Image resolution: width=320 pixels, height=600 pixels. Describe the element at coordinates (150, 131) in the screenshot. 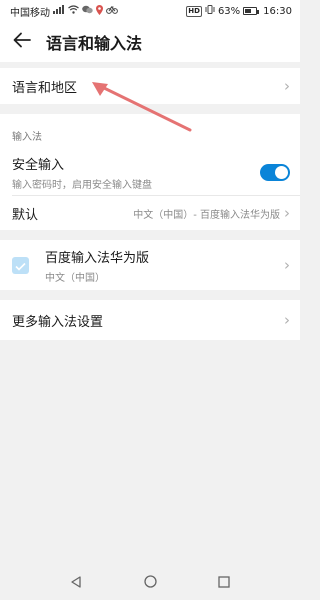

I see `section-header-input-method: 输入法` at that location.